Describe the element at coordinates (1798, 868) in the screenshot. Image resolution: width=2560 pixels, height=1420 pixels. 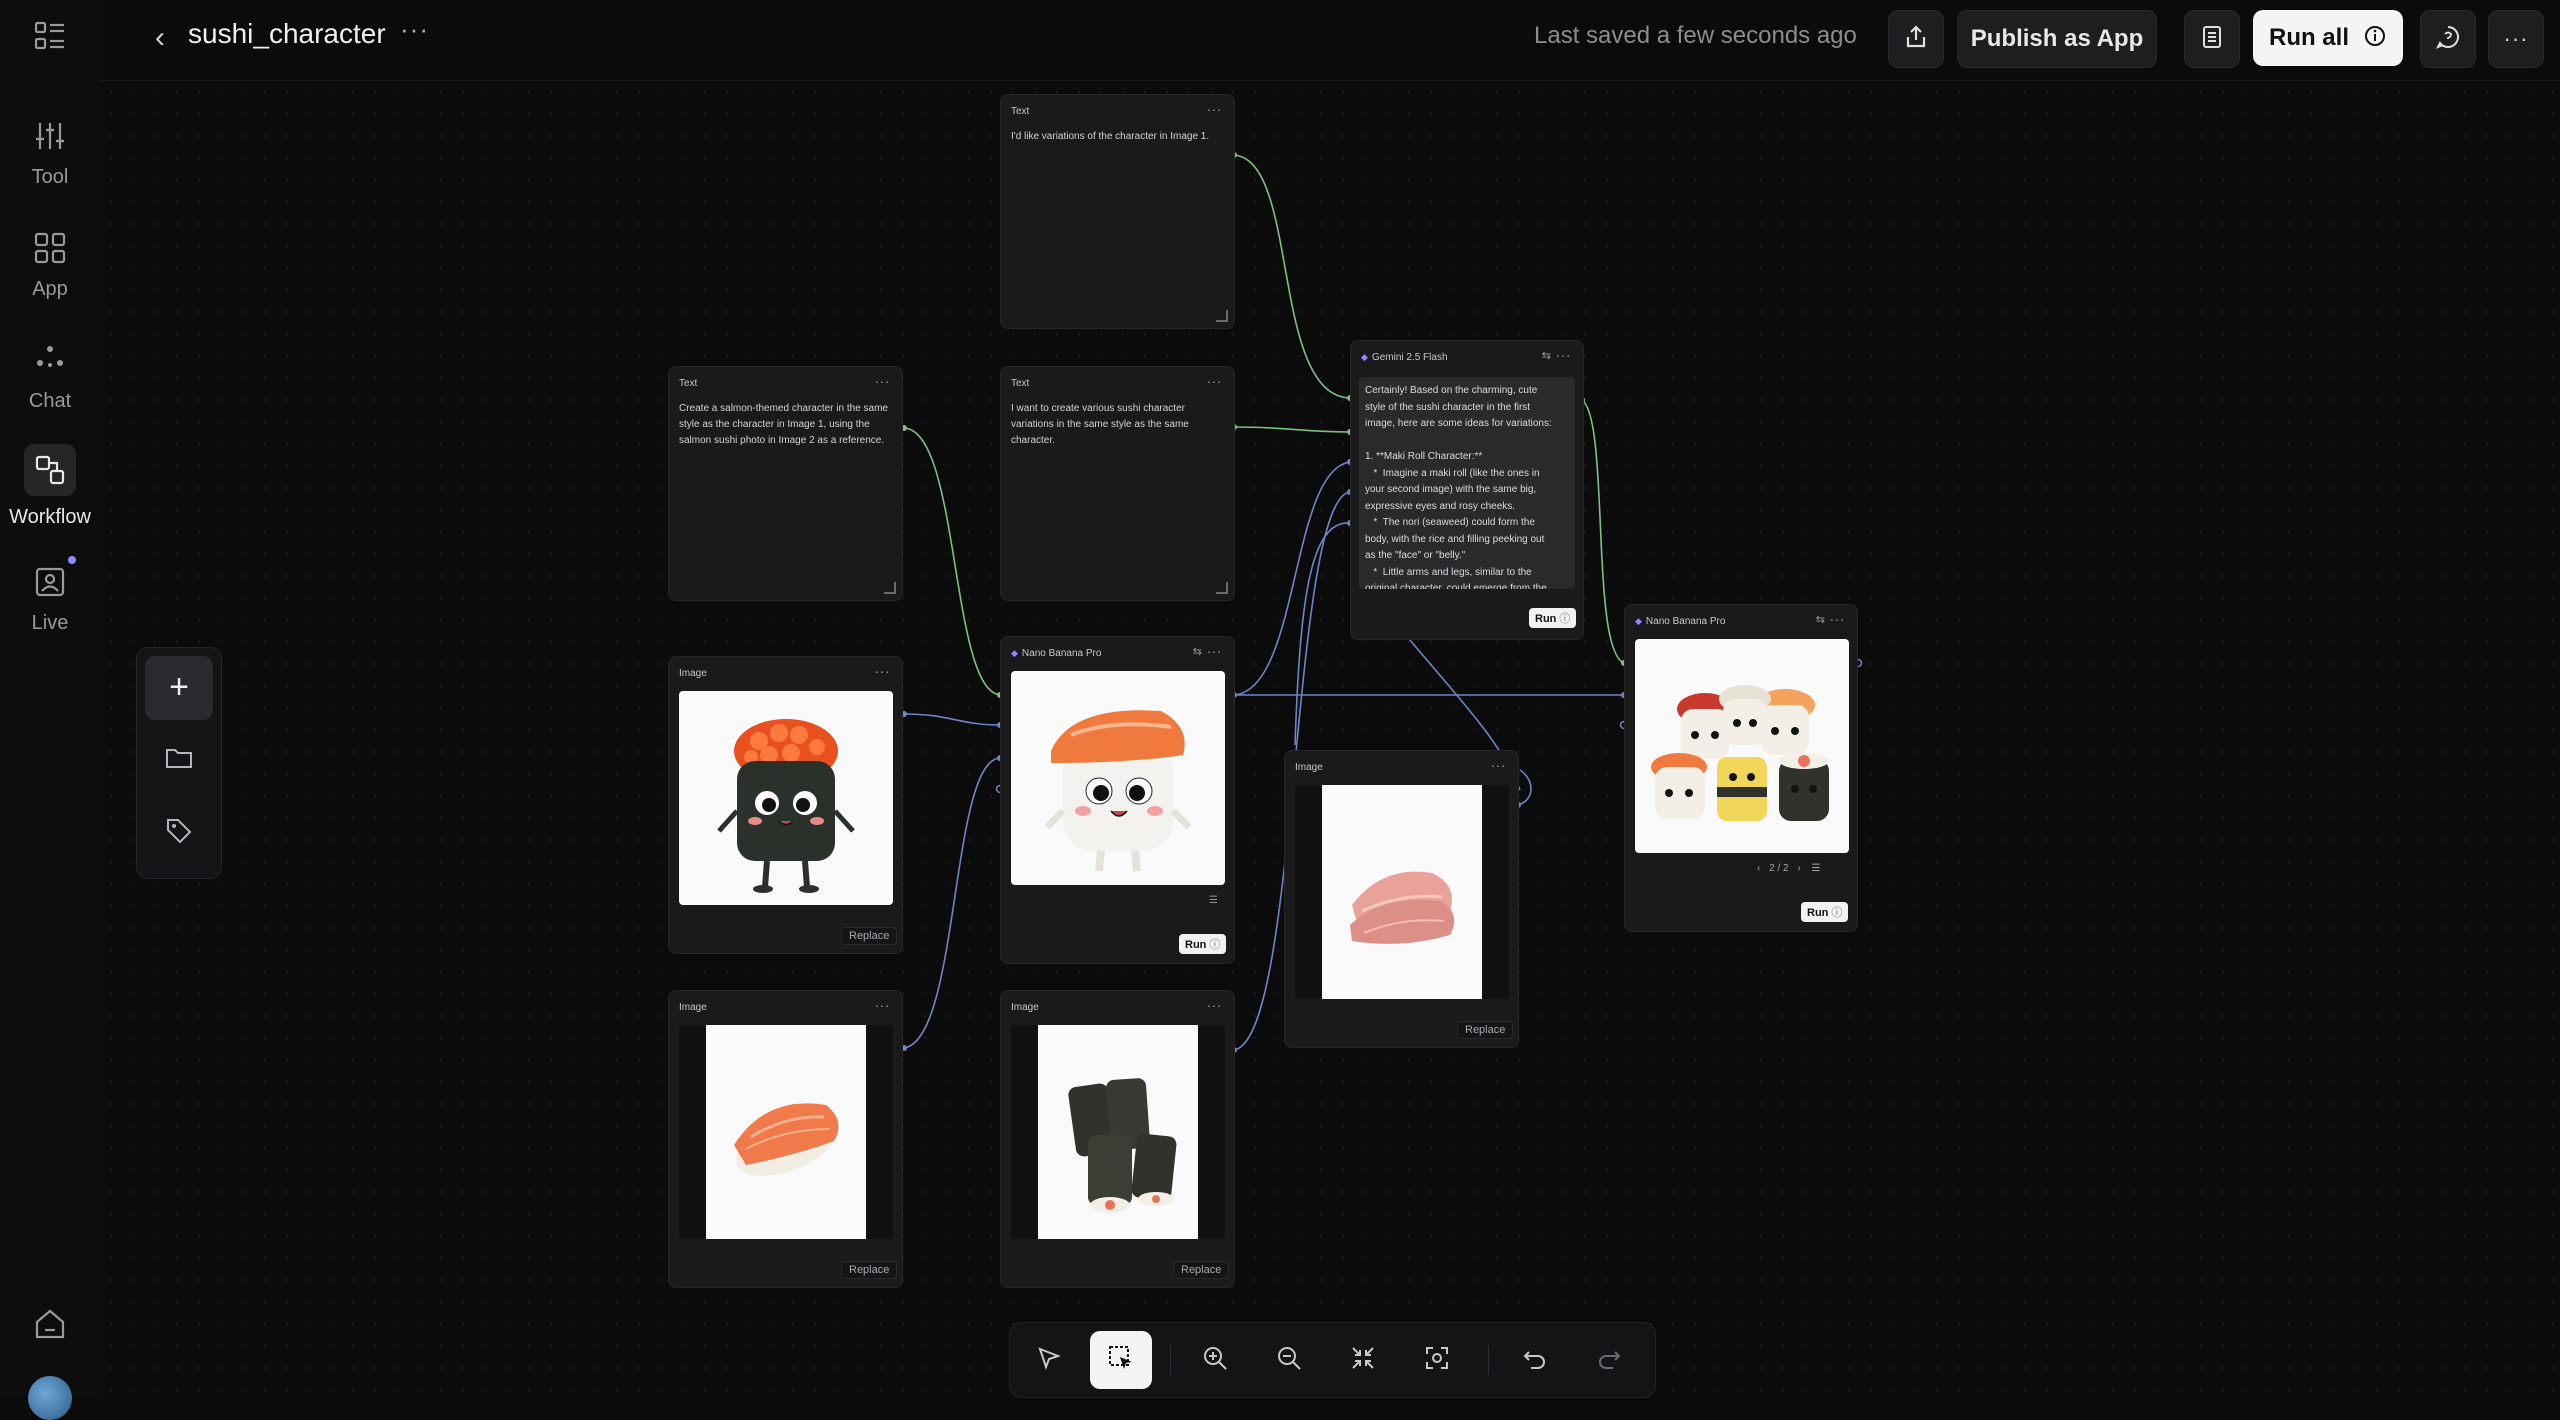
I see `next-page-icon: ›` at that location.